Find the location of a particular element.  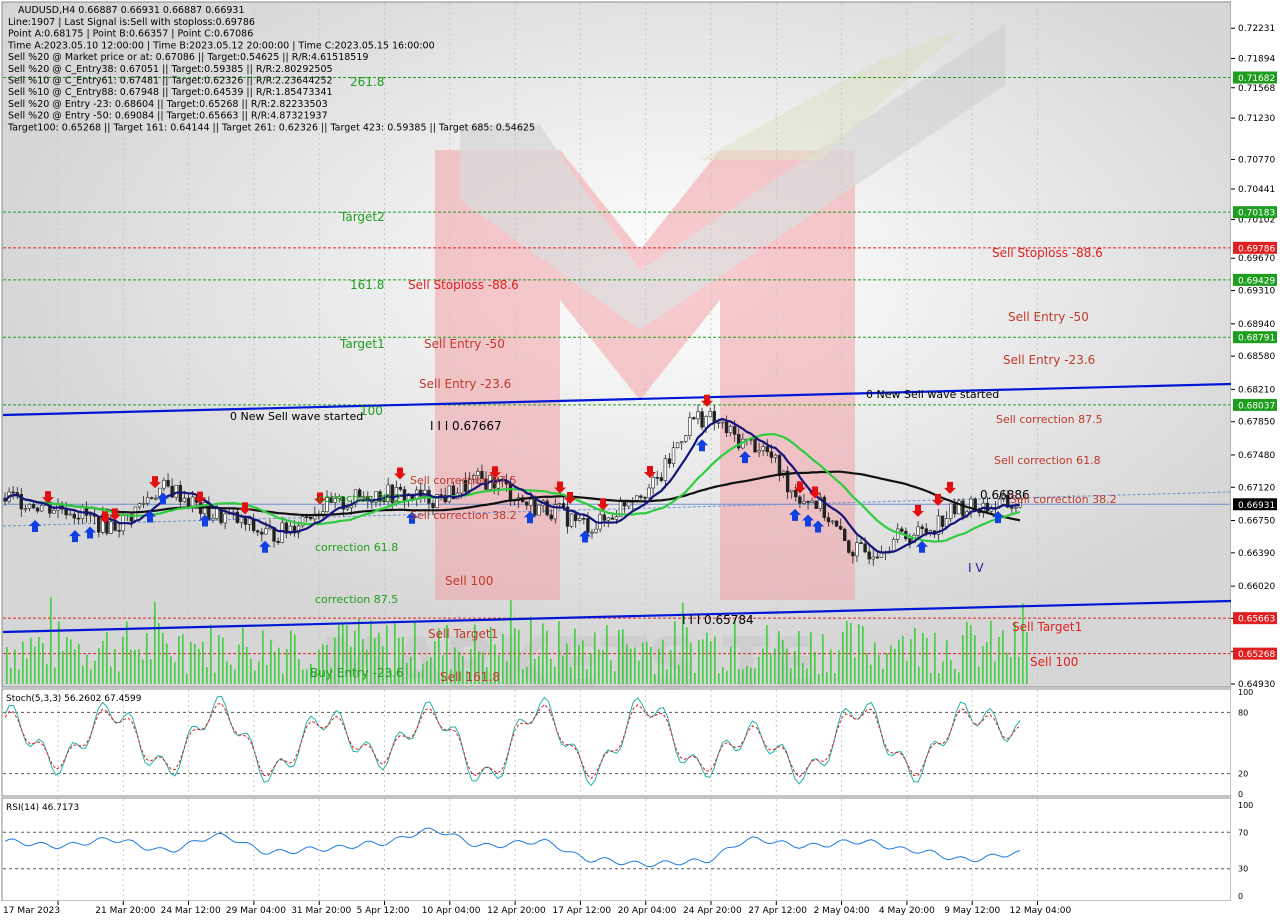

rsi-panel: 100 70 30 0 RSI(14) 46.7173 is located at coordinates (640, 849).